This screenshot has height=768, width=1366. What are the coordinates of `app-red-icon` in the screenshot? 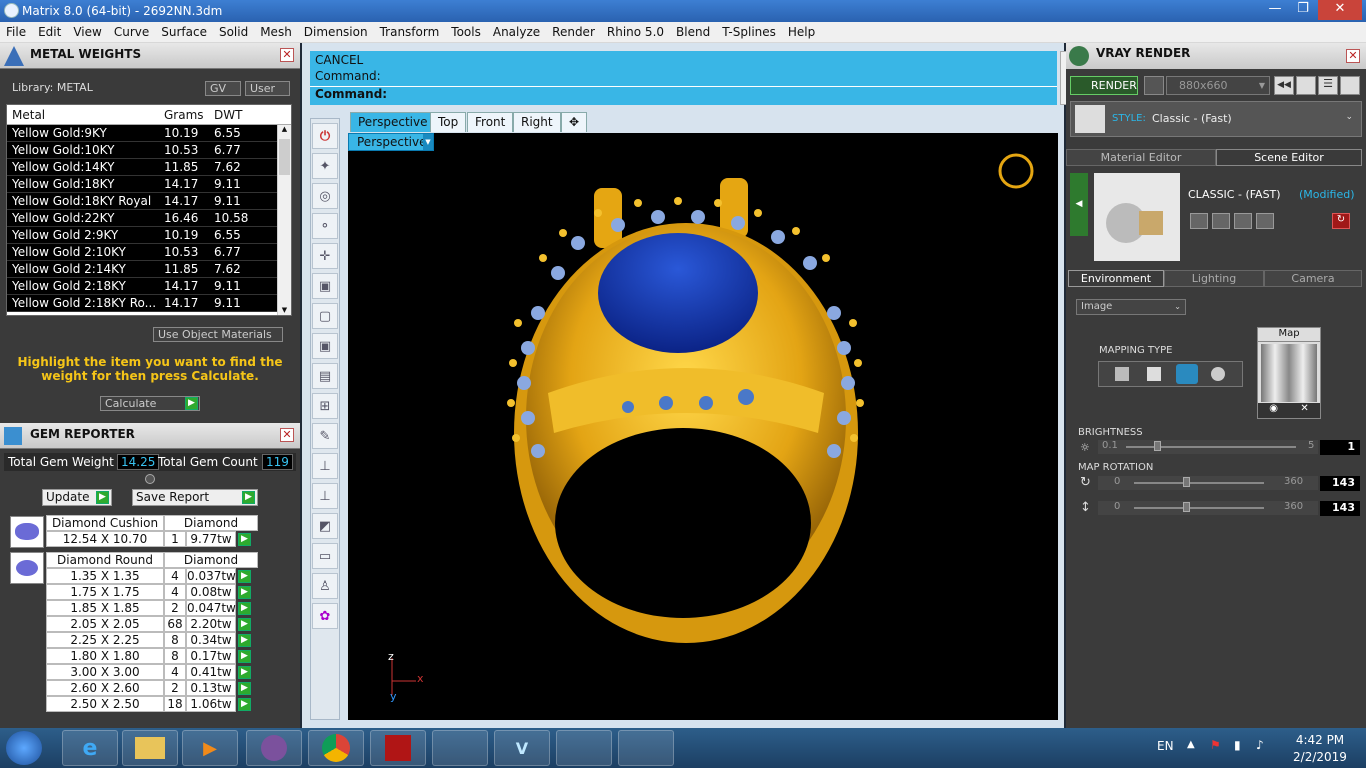 It's located at (398, 748).